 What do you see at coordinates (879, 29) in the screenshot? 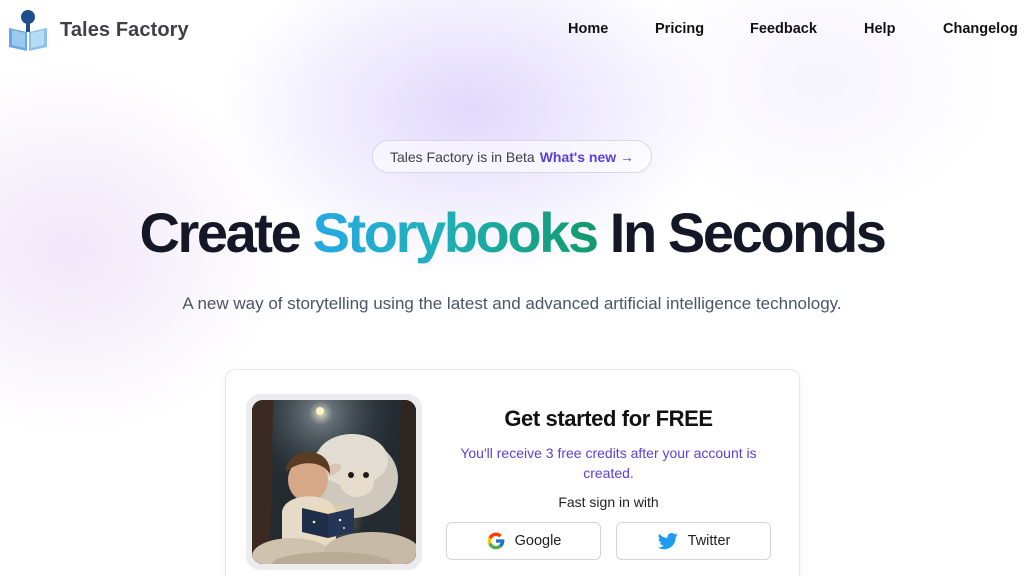
I see `nav-help-link: Help` at bounding box center [879, 29].